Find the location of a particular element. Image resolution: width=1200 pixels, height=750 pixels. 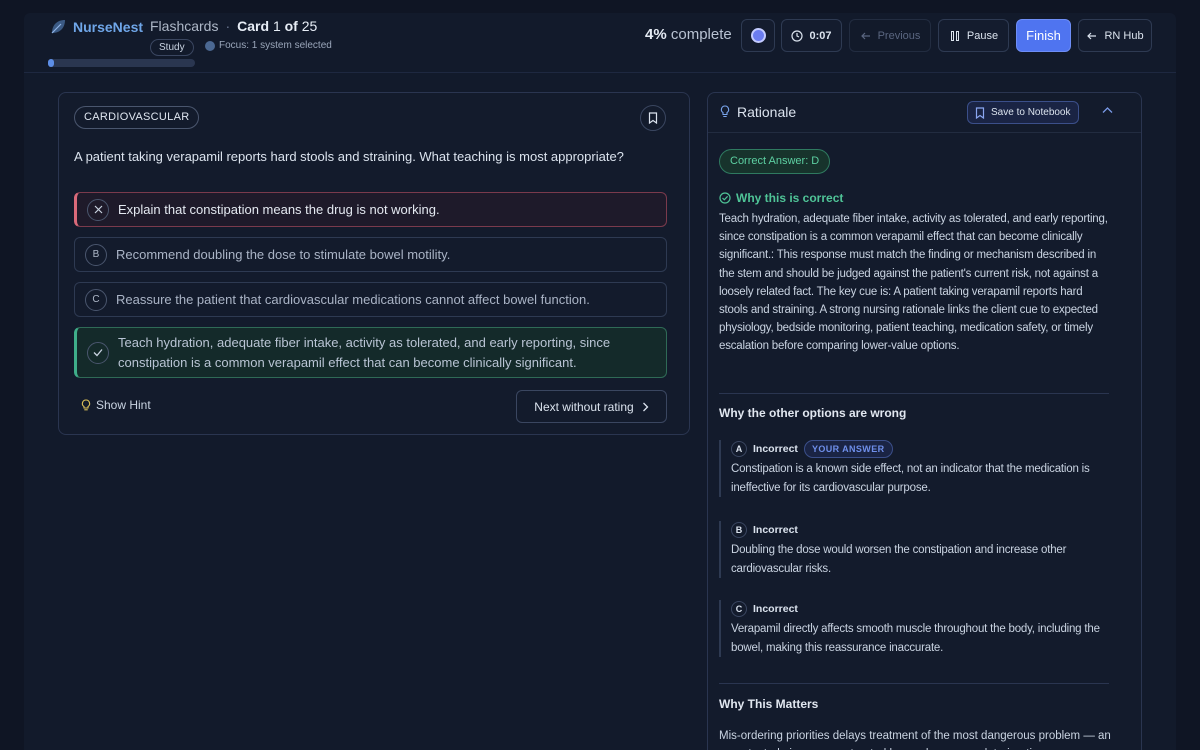

clock-icon is located at coordinates (797, 35).